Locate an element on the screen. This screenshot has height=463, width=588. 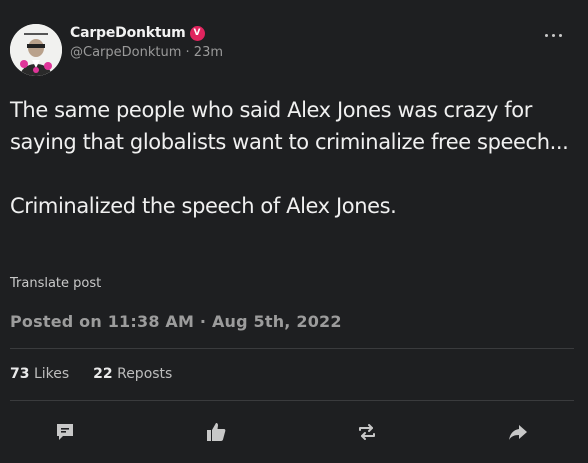
translate-post-link: Translate post is located at coordinates (55, 283).